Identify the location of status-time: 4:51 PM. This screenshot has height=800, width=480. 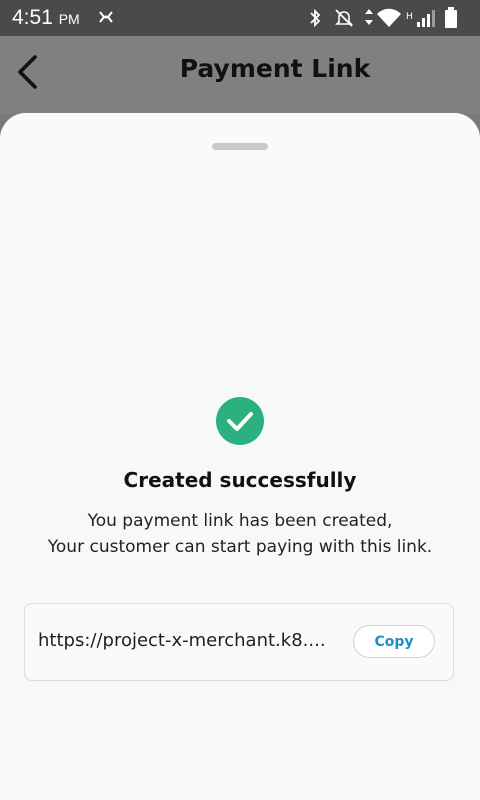
(46, 18).